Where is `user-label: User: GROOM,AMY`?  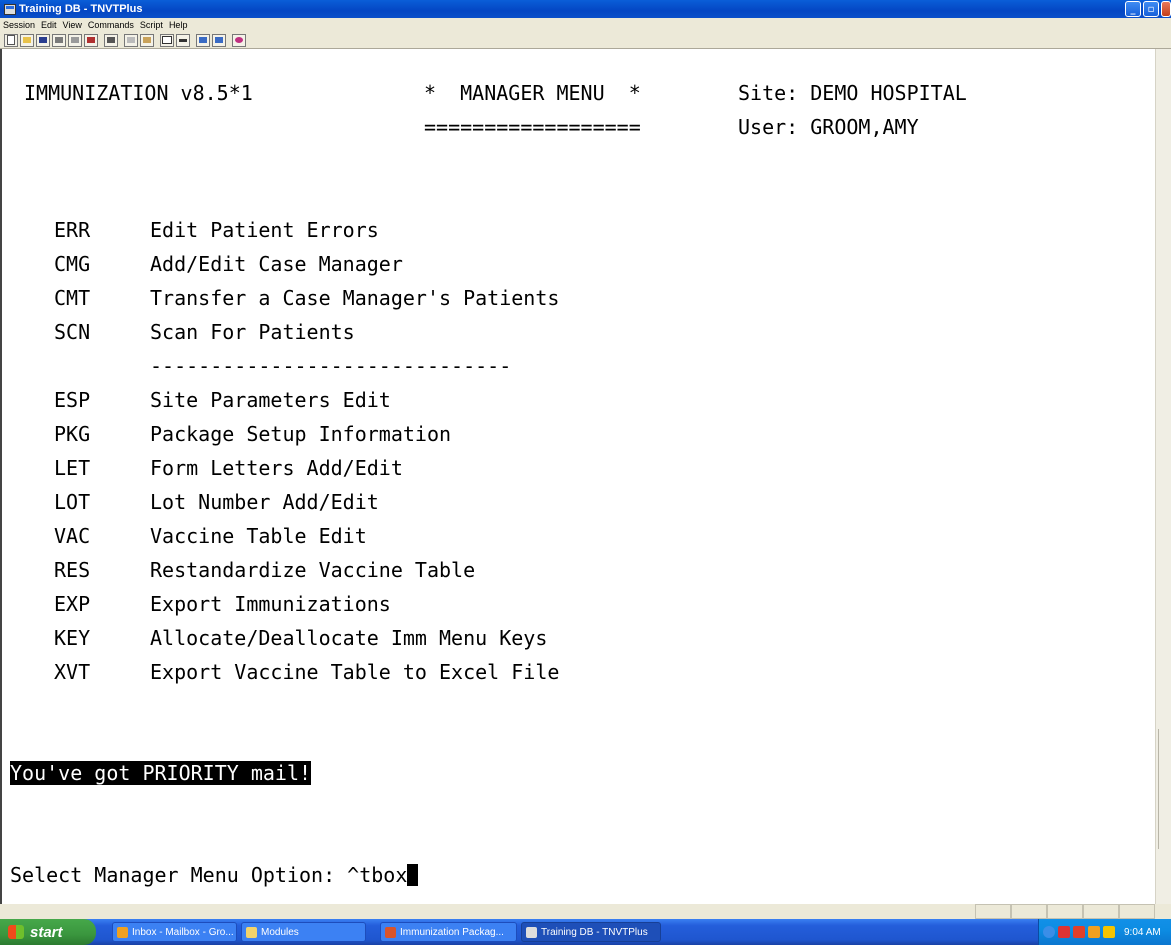
user-label: User: GROOM,AMY is located at coordinates (828, 127).